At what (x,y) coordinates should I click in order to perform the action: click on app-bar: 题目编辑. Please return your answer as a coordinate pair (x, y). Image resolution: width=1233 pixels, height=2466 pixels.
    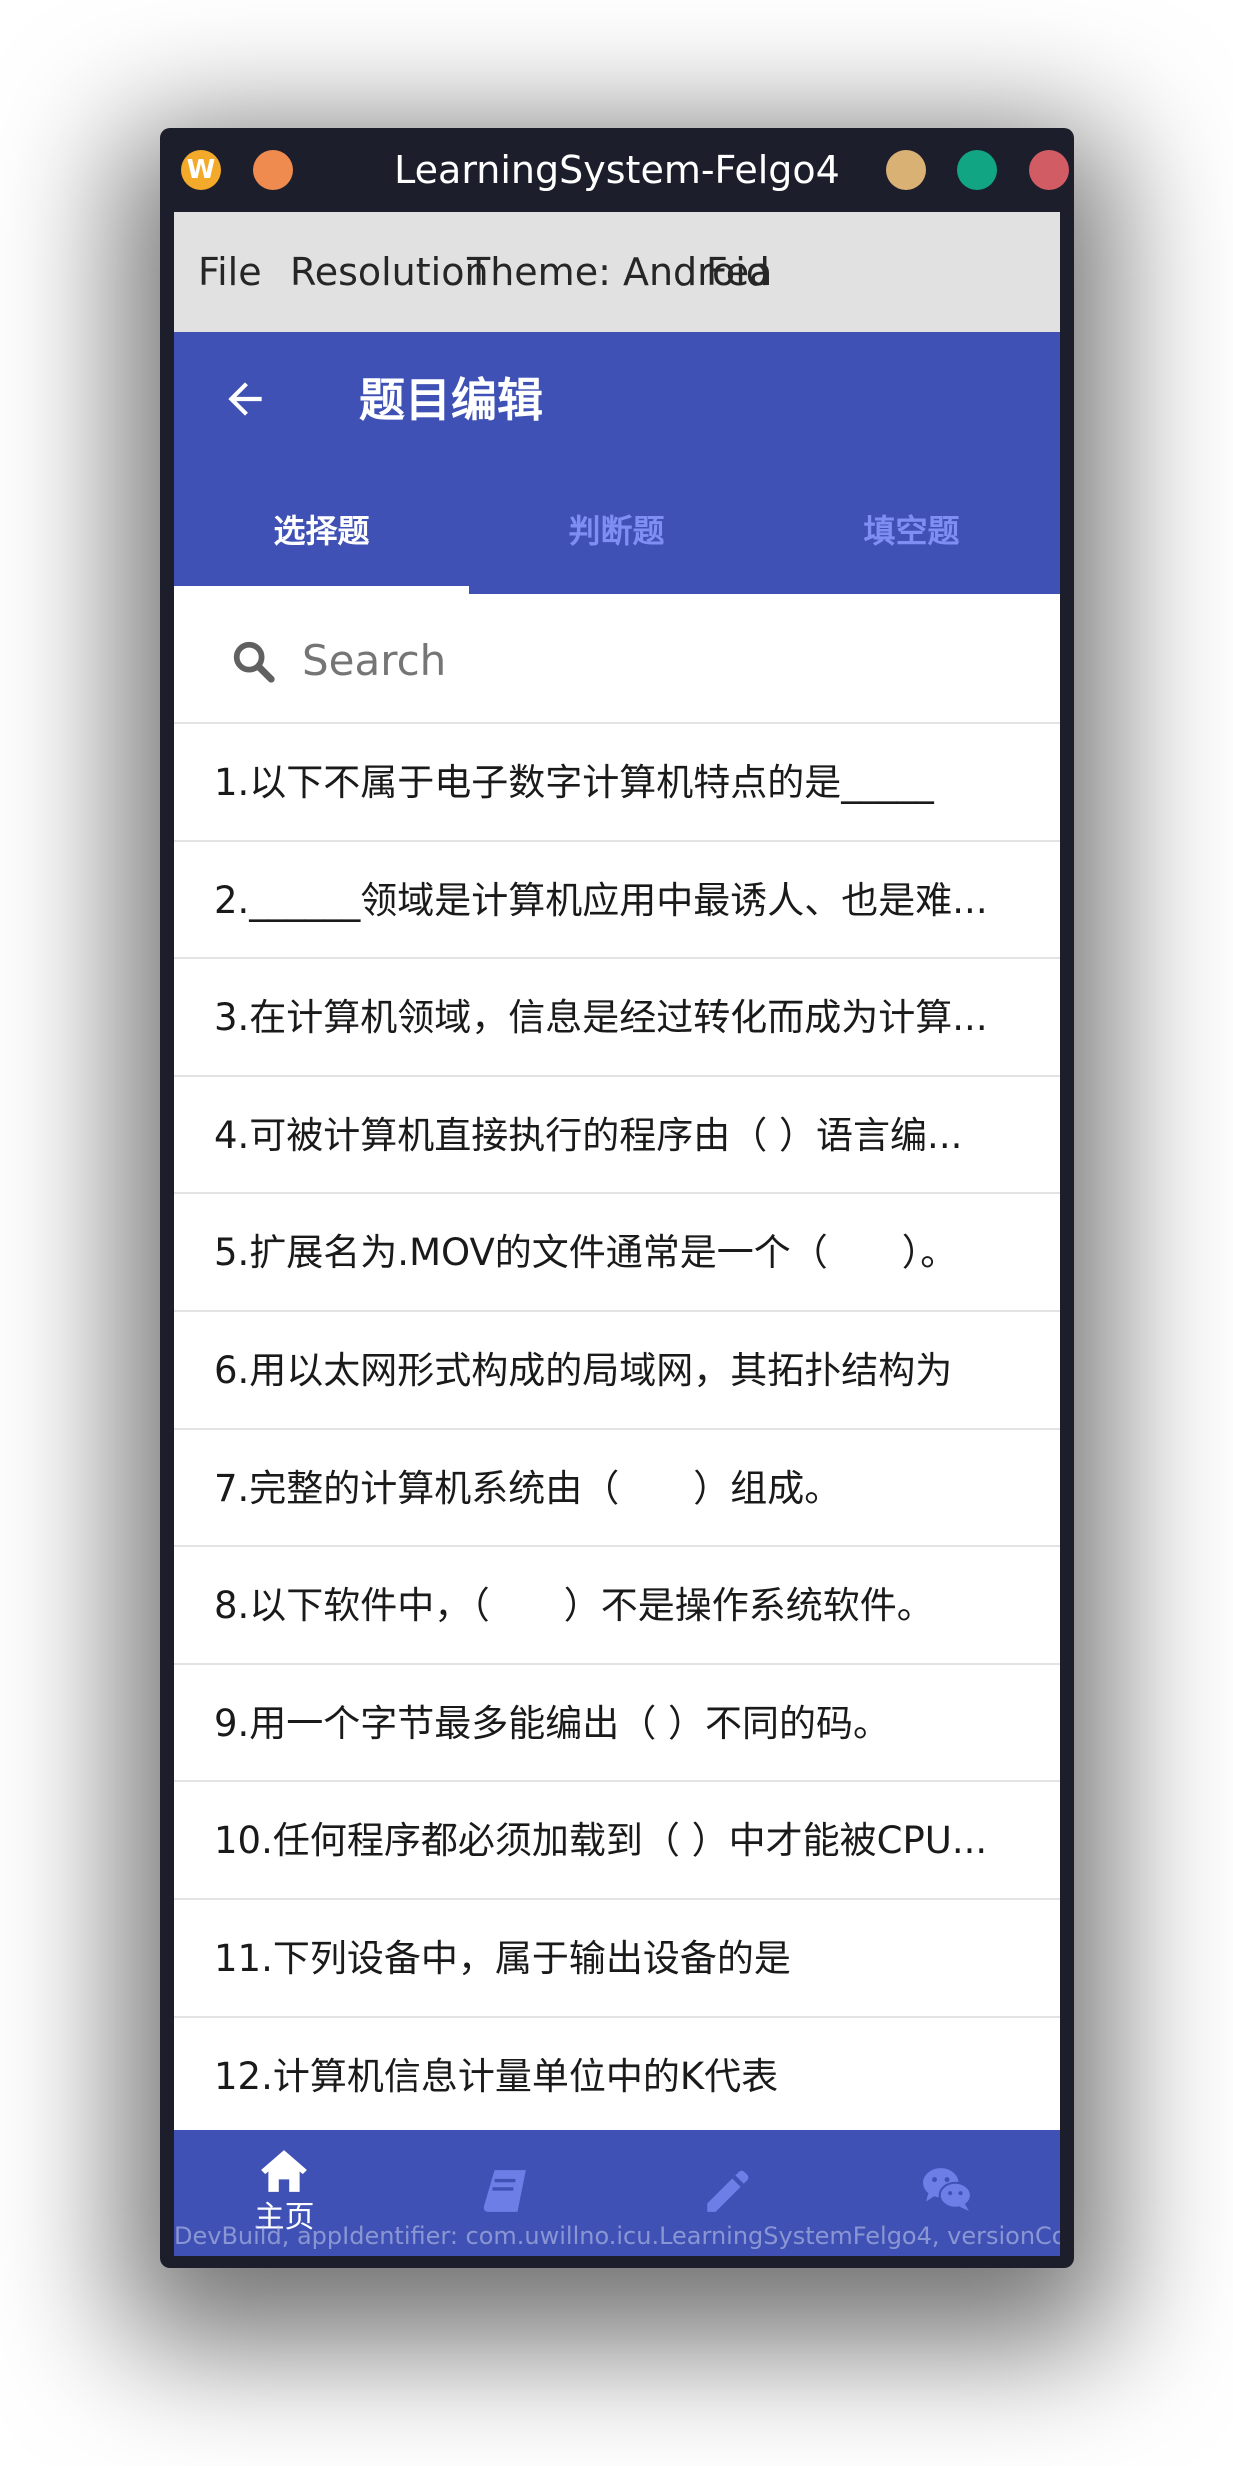
    Looking at the image, I should click on (617, 400).